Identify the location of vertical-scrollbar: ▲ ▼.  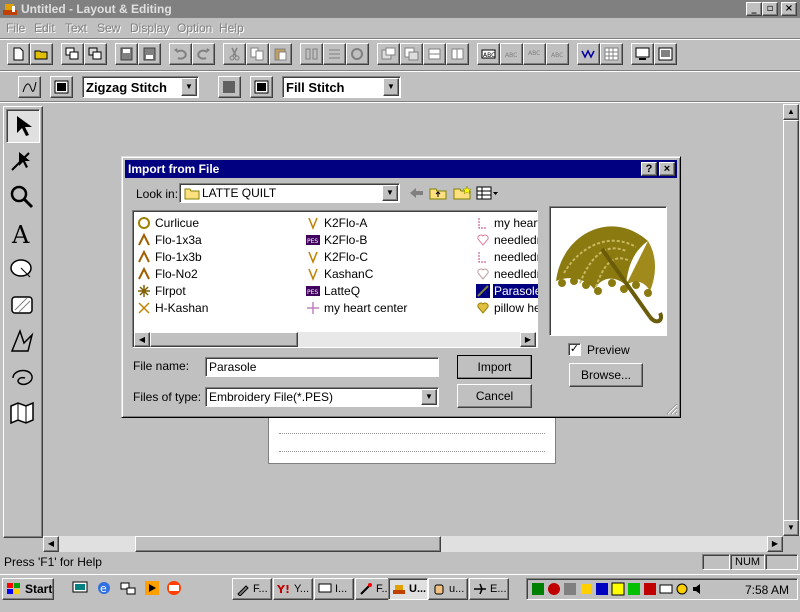
(791, 320).